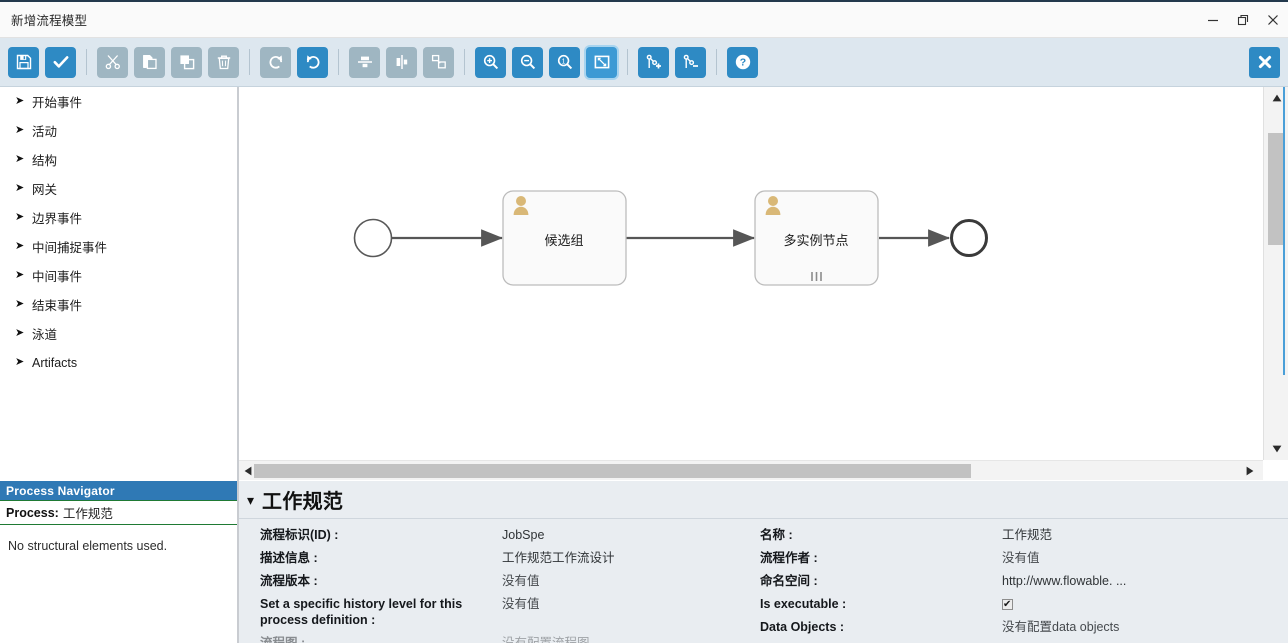 This screenshot has height=643, width=1288. Describe the element at coordinates (223, 62) in the screenshot. I see `delete-button` at that location.